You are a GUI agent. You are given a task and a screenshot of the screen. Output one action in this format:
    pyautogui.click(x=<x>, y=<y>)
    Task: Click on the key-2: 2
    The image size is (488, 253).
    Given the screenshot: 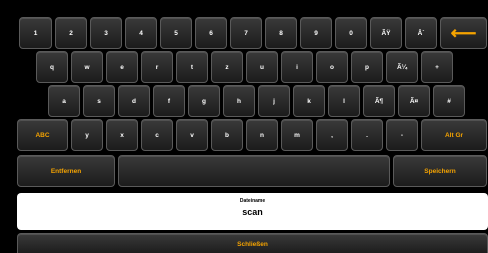 What is the action you would take?
    pyautogui.click(x=71, y=33)
    